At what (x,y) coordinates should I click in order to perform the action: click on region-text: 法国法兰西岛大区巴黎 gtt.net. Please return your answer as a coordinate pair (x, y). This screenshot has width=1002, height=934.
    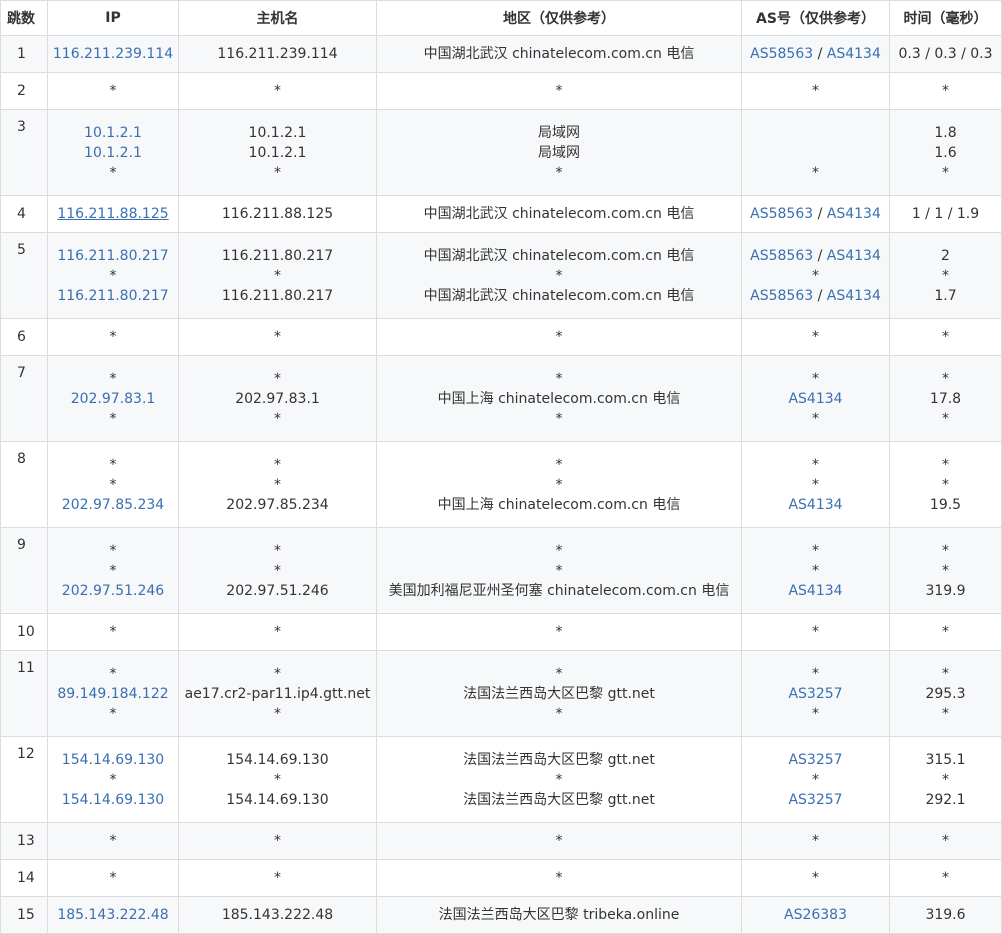
    Looking at the image, I should click on (559, 759).